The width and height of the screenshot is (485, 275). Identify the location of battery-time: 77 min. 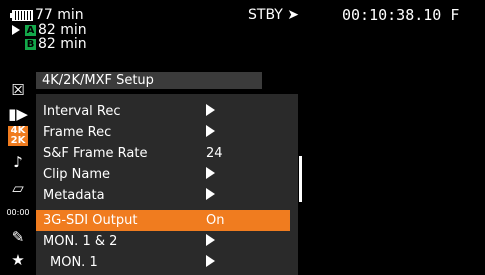
(59, 15).